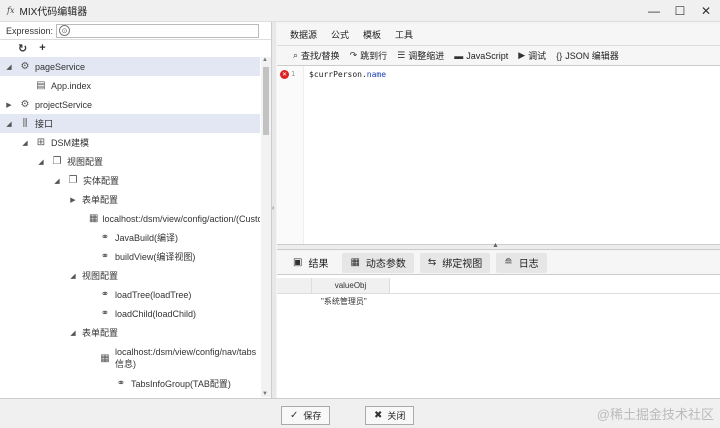  What do you see at coordinates (294, 285) in the screenshot?
I see `row-header-cell` at bounding box center [294, 285].